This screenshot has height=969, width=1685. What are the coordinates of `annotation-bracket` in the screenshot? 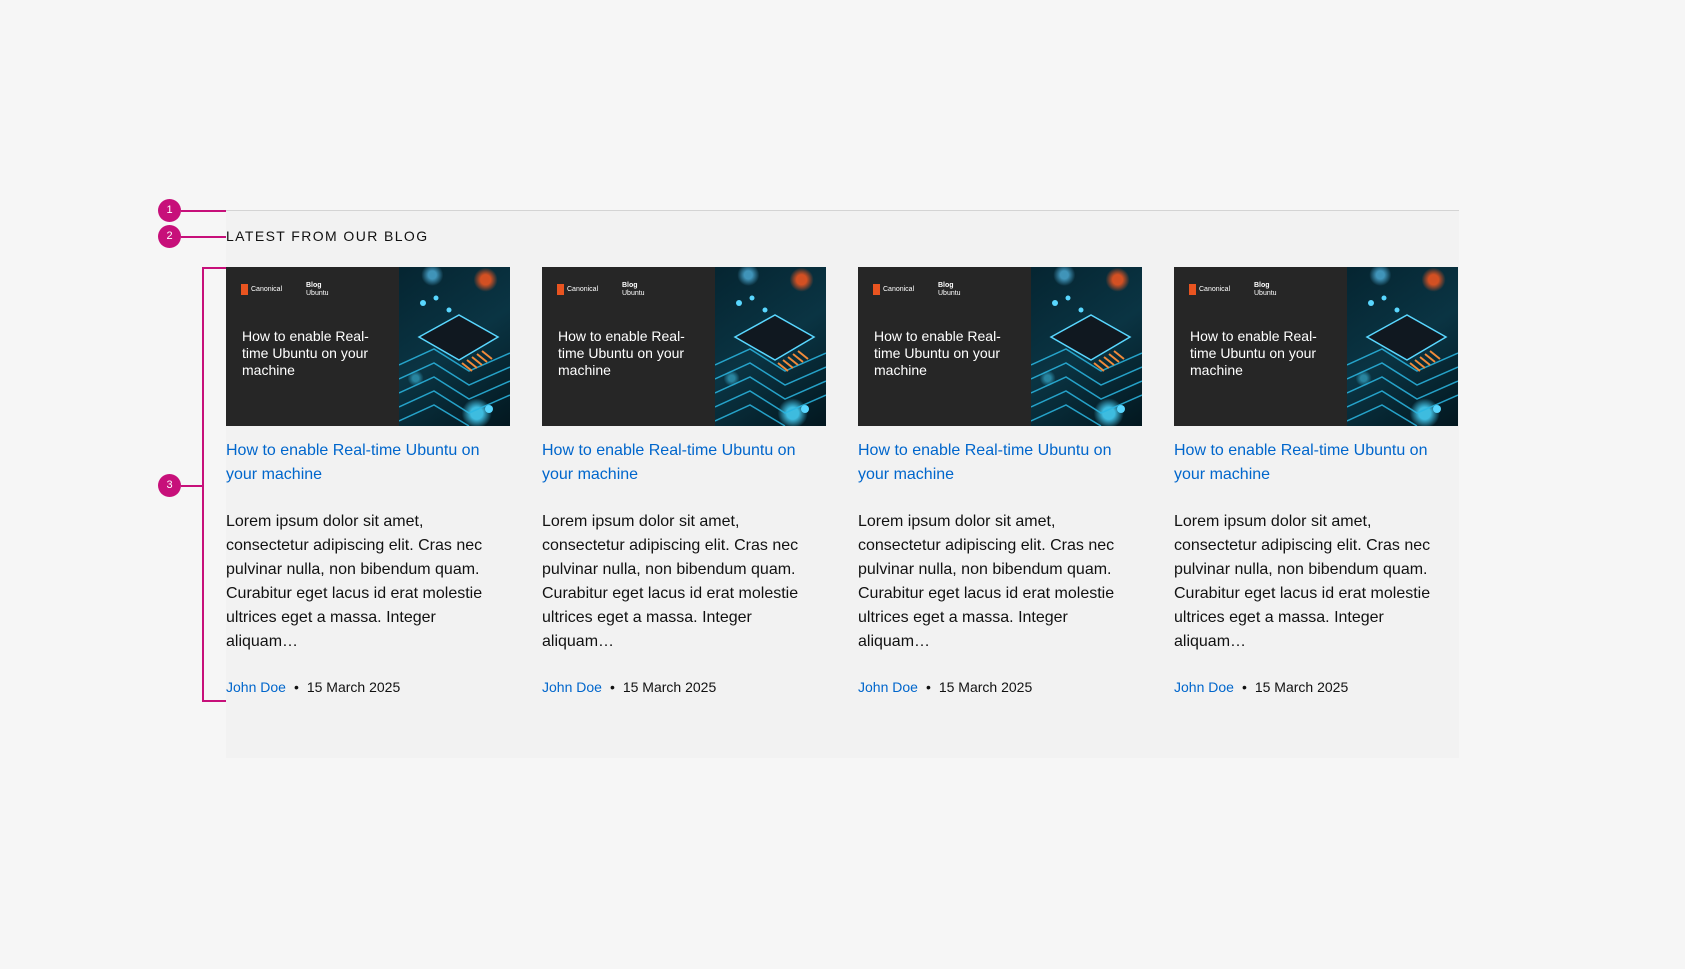 It's located at (214, 484).